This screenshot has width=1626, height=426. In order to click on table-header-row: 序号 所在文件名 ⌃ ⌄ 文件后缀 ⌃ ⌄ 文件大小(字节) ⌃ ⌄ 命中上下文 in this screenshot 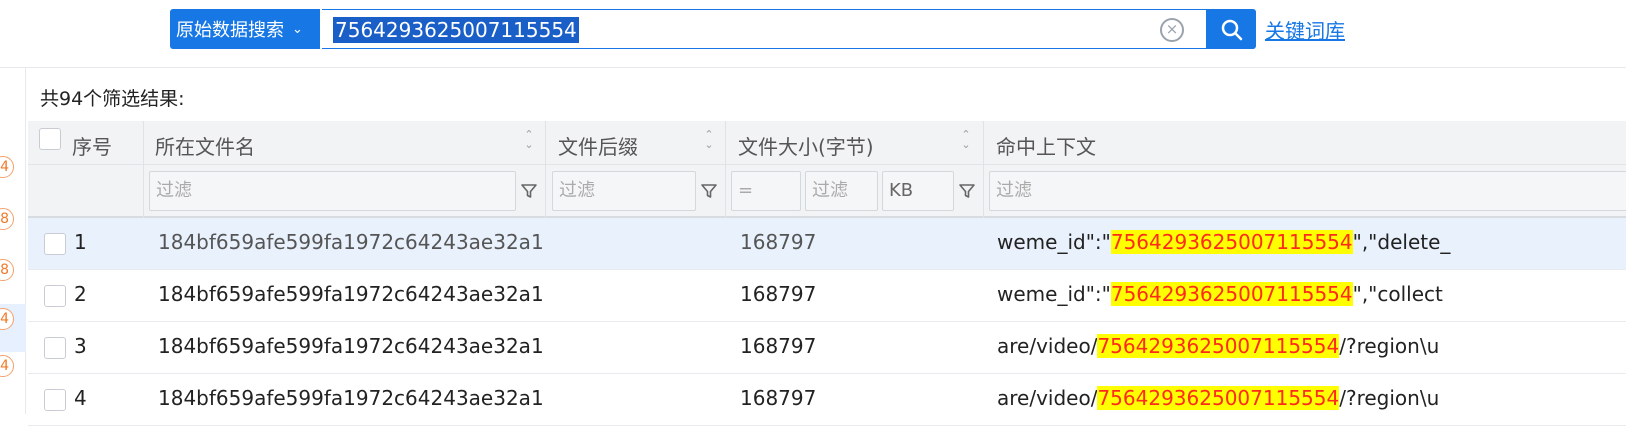, I will do `click(827, 143)`.